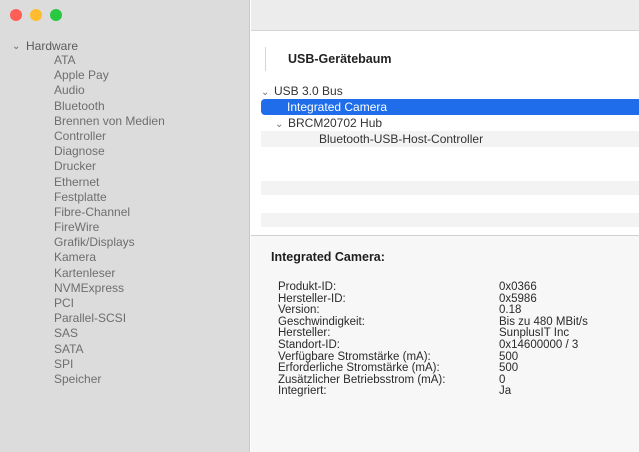  What do you see at coordinates (109, 106) in the screenshot?
I see `sidebar-item: Bluetooth` at bounding box center [109, 106].